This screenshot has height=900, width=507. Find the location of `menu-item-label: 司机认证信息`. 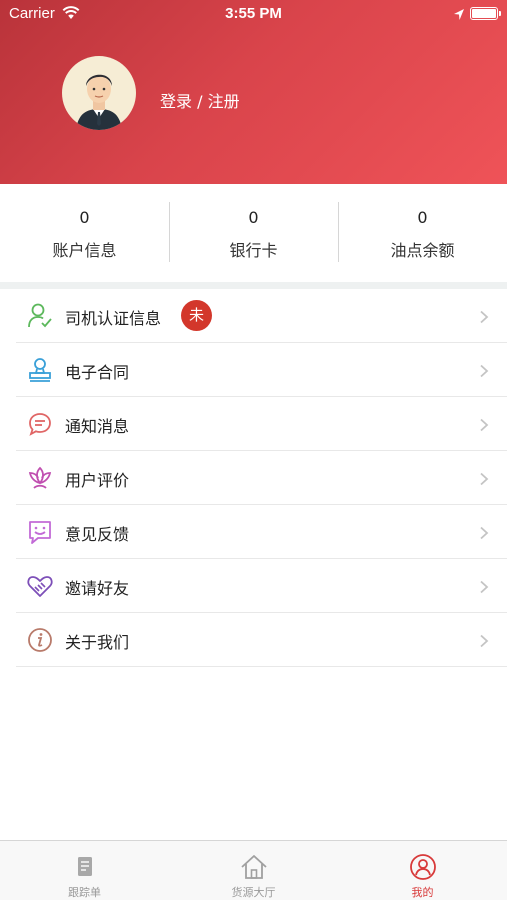

menu-item-label: 司机认证信息 is located at coordinates (113, 318).